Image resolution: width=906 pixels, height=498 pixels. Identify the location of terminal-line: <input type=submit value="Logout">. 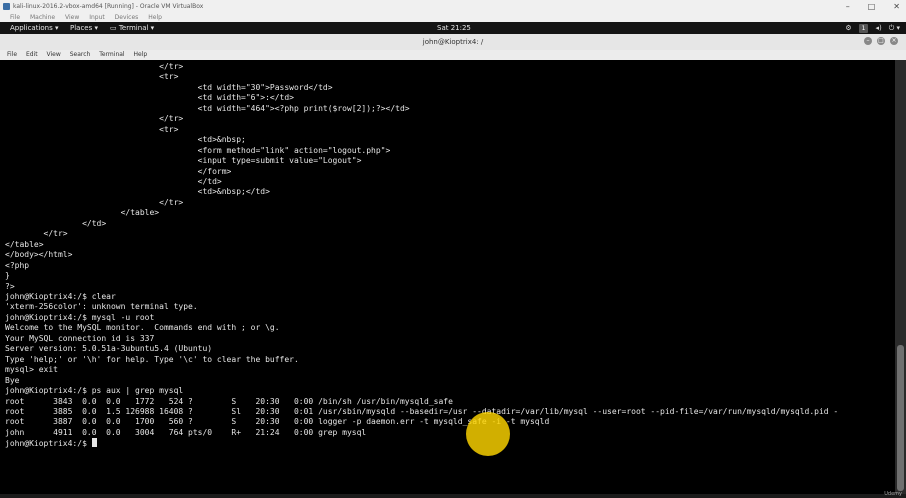
(183, 161).